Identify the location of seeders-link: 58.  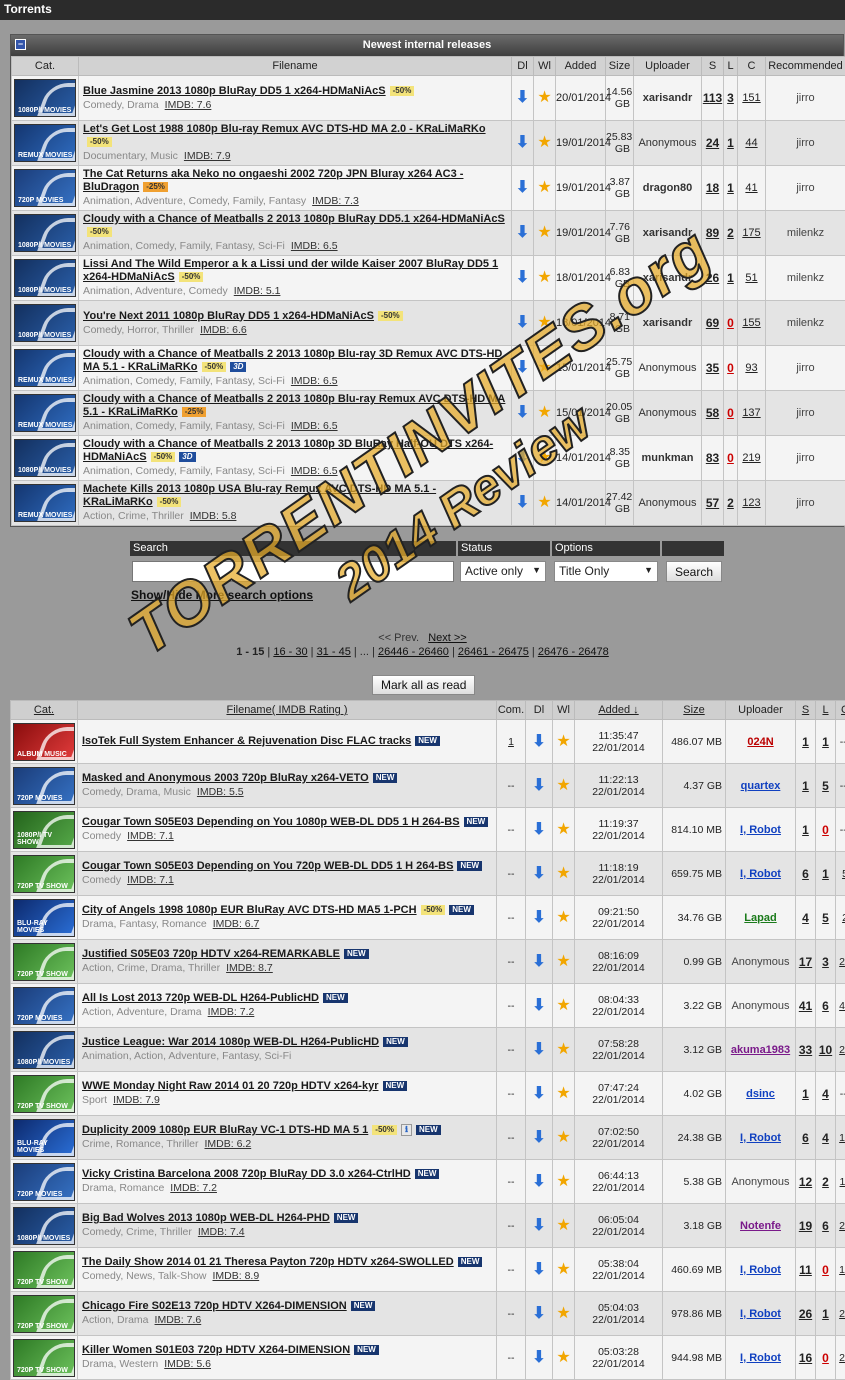
(713, 413).